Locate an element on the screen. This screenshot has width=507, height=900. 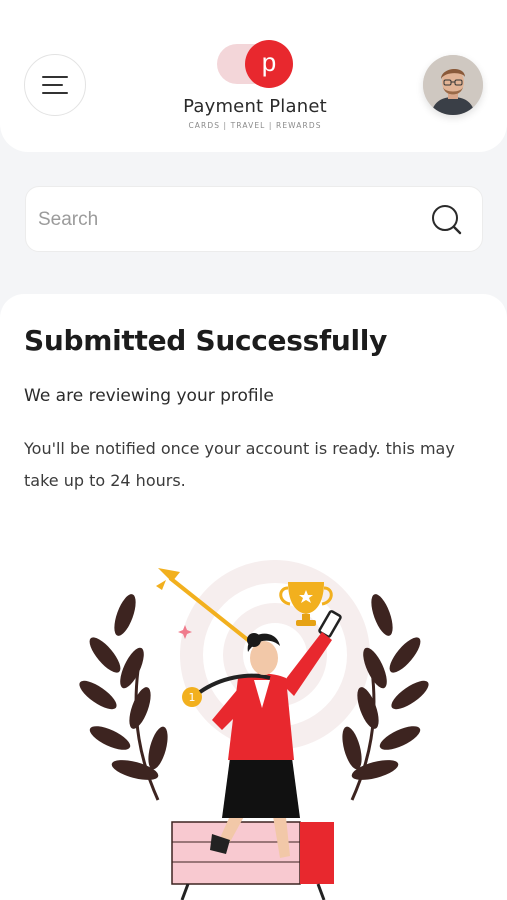
user-avatar is located at coordinates (453, 85).